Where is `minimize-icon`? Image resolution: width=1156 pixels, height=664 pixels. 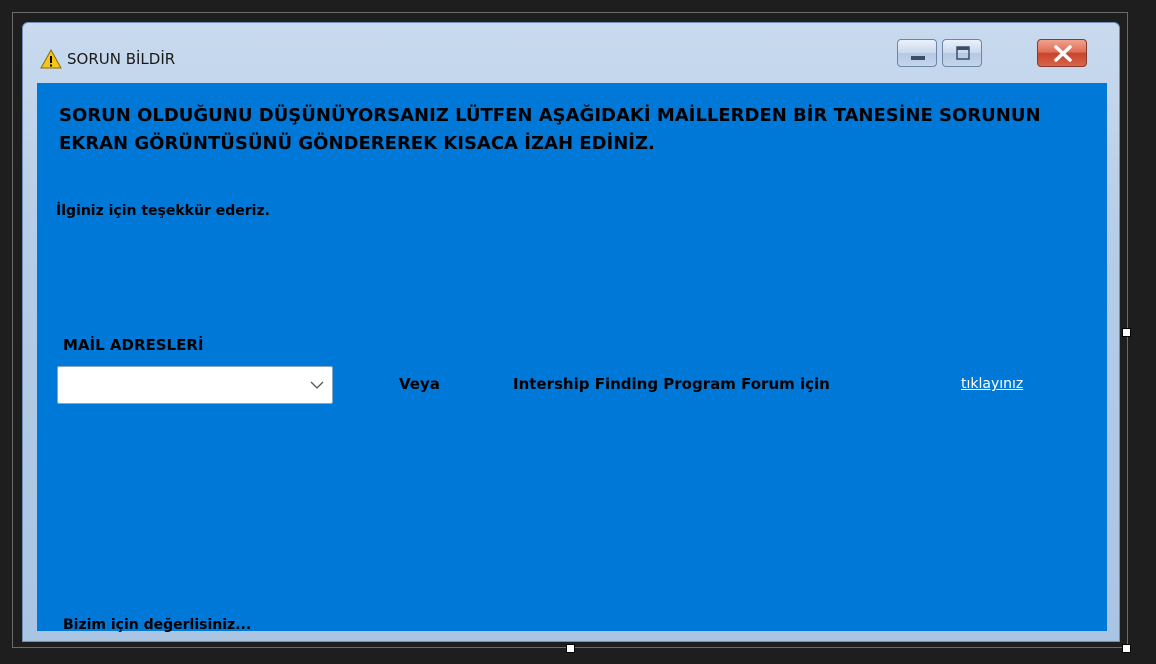 minimize-icon is located at coordinates (918, 58).